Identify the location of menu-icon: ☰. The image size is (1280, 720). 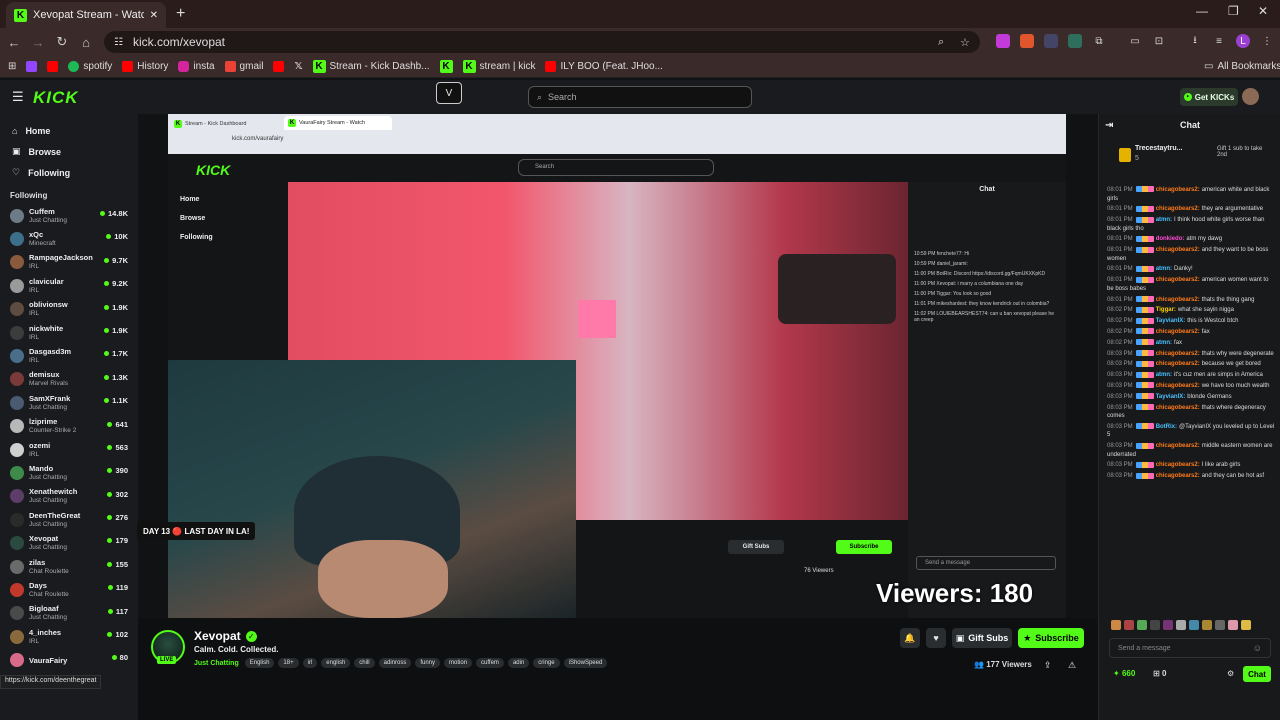
(18, 97).